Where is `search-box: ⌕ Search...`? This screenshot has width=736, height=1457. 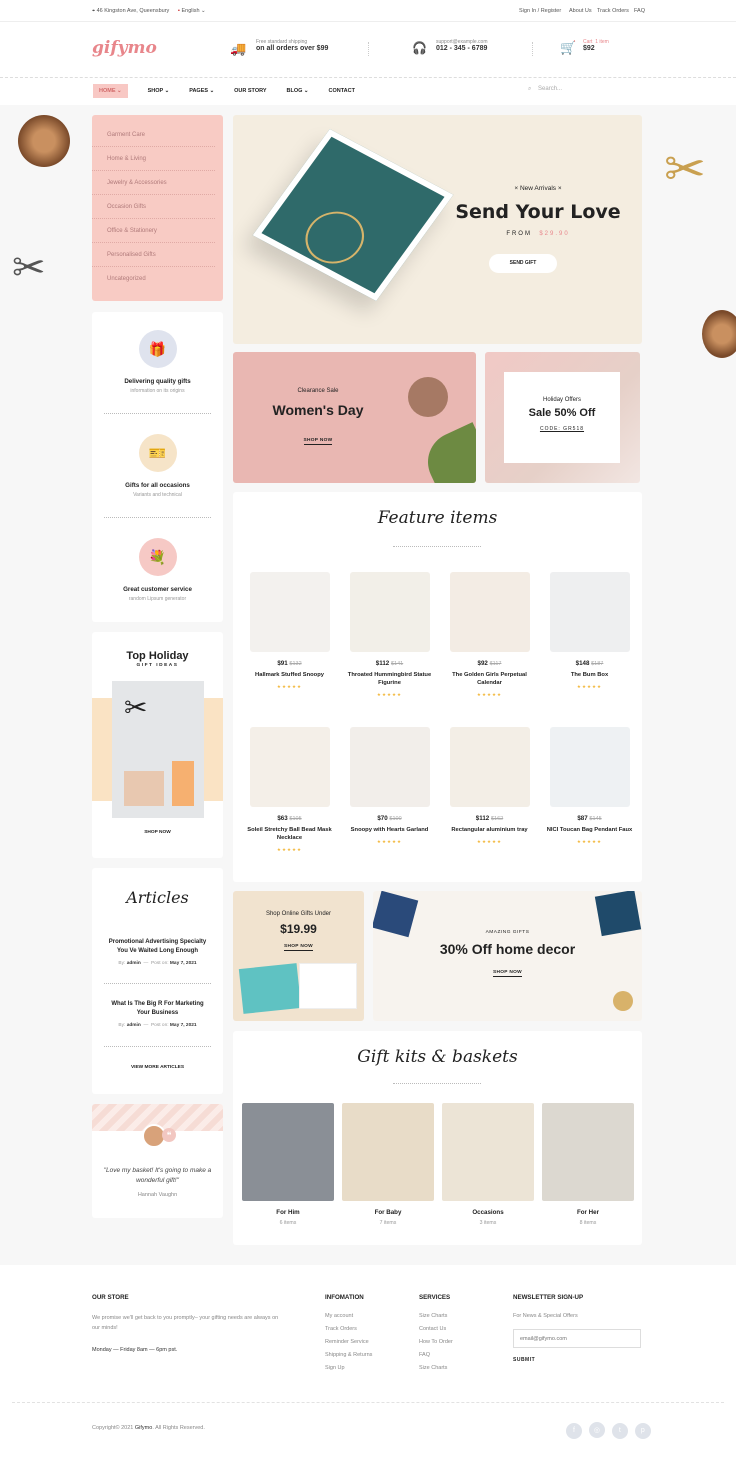 search-box: ⌕ Search... is located at coordinates (545, 89).